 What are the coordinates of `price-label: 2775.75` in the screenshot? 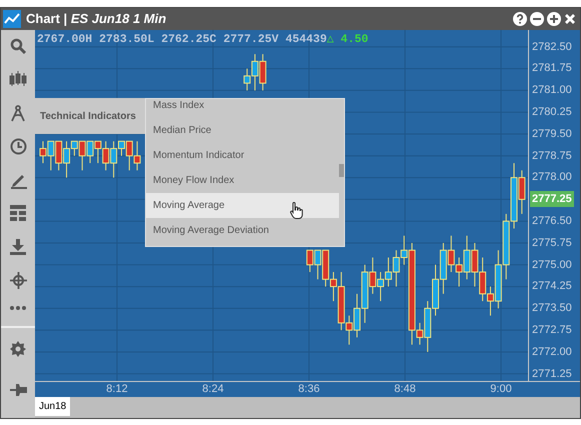 It's located at (552, 243).